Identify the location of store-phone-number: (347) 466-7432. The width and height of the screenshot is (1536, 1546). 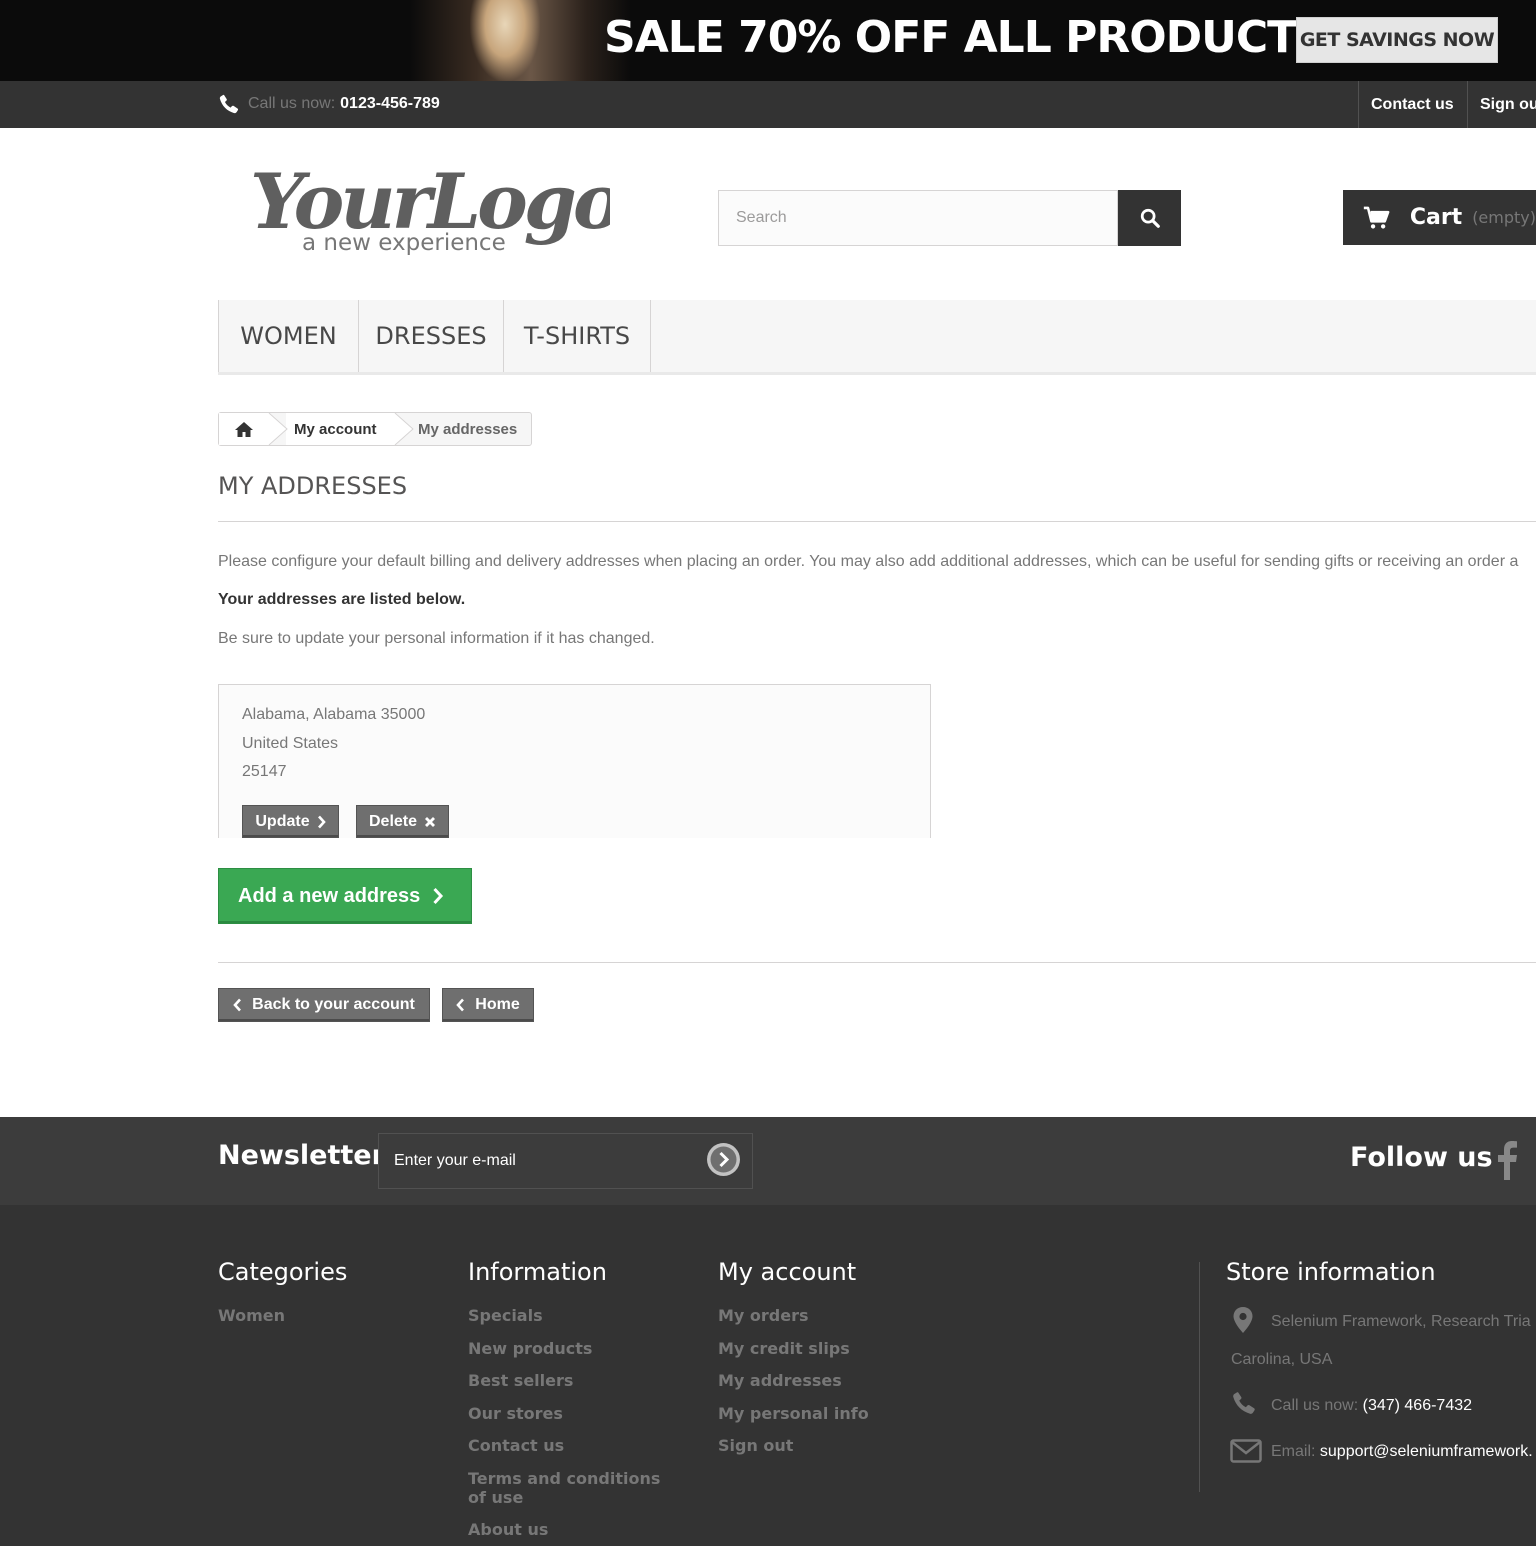
(1417, 1405).